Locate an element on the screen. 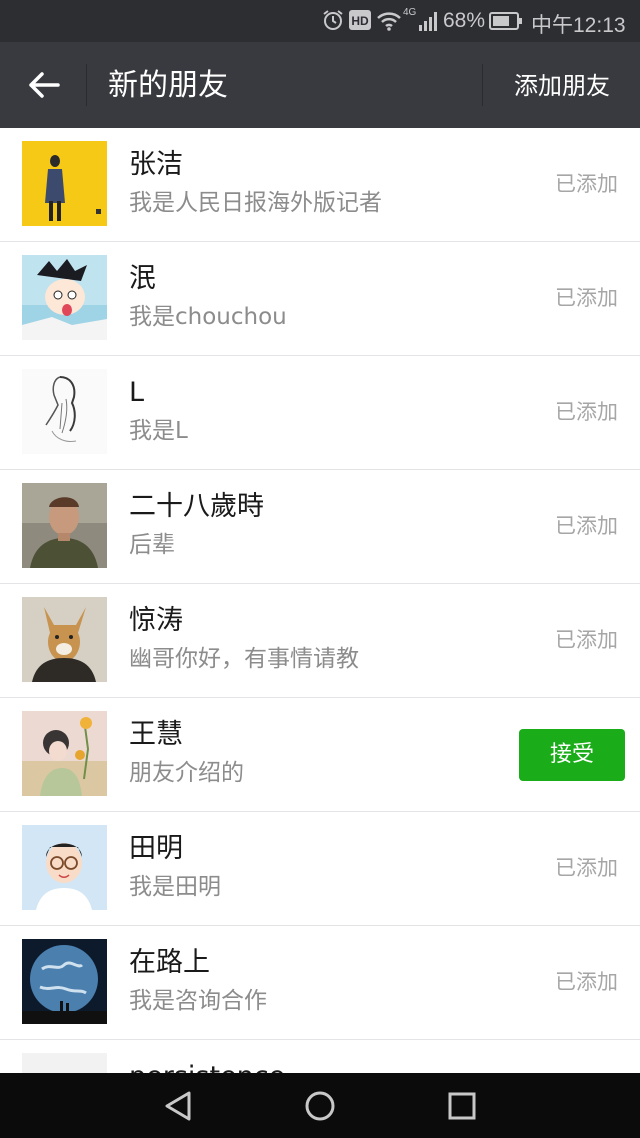  accept-button: 接受 is located at coordinates (572, 755).